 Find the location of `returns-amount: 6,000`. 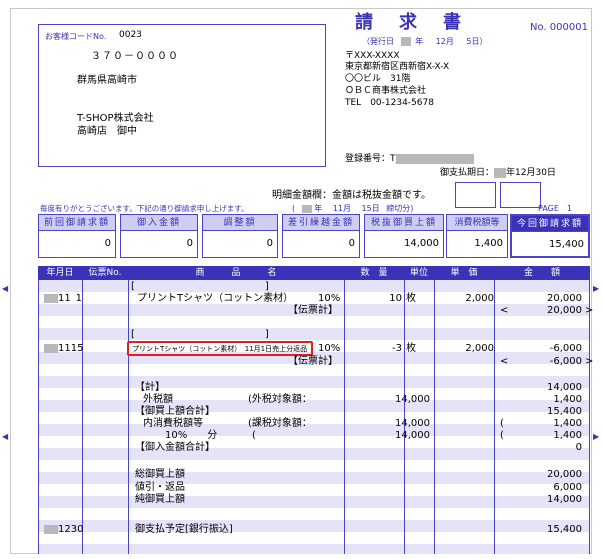

returns-amount: 6,000 is located at coordinates (567, 487).